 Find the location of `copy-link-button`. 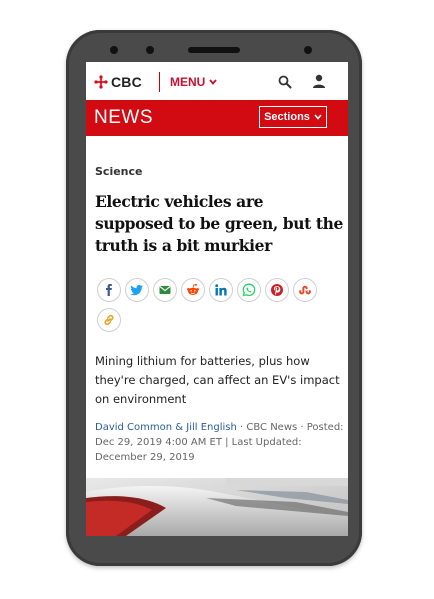

copy-link-button is located at coordinates (109, 320).